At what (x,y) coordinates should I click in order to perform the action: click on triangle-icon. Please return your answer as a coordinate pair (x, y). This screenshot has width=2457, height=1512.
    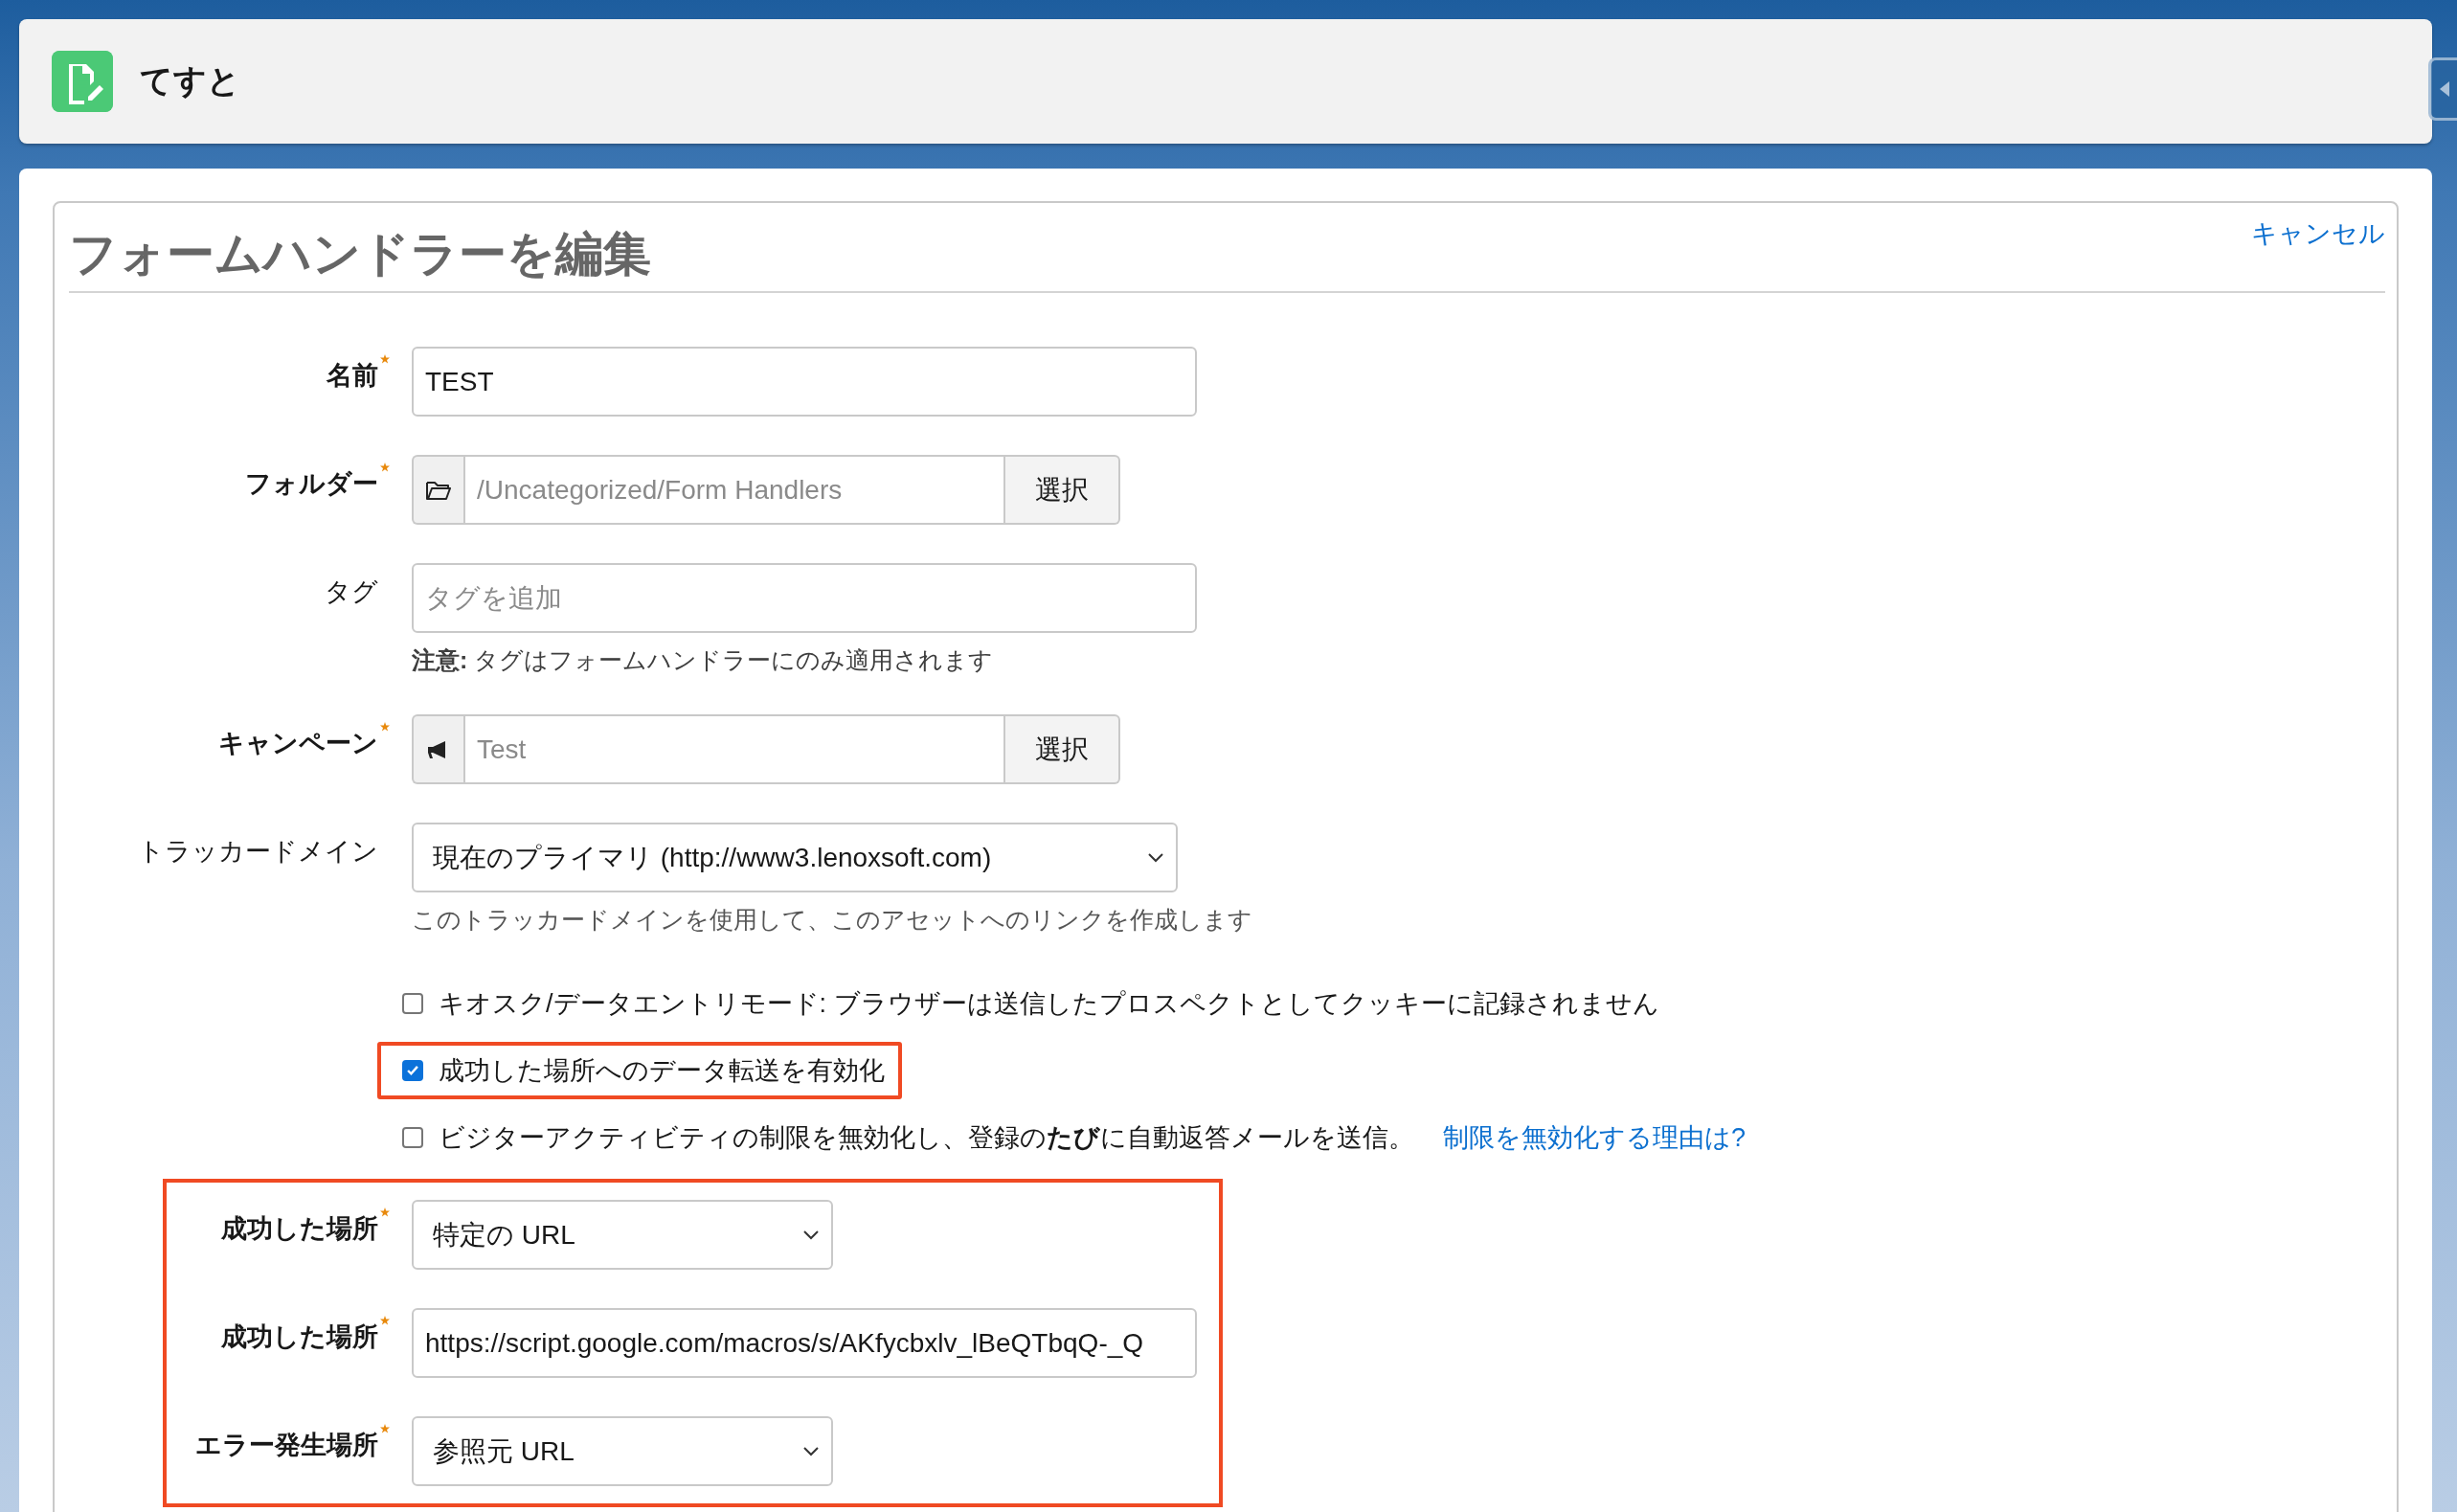
    Looking at the image, I should click on (2444, 89).